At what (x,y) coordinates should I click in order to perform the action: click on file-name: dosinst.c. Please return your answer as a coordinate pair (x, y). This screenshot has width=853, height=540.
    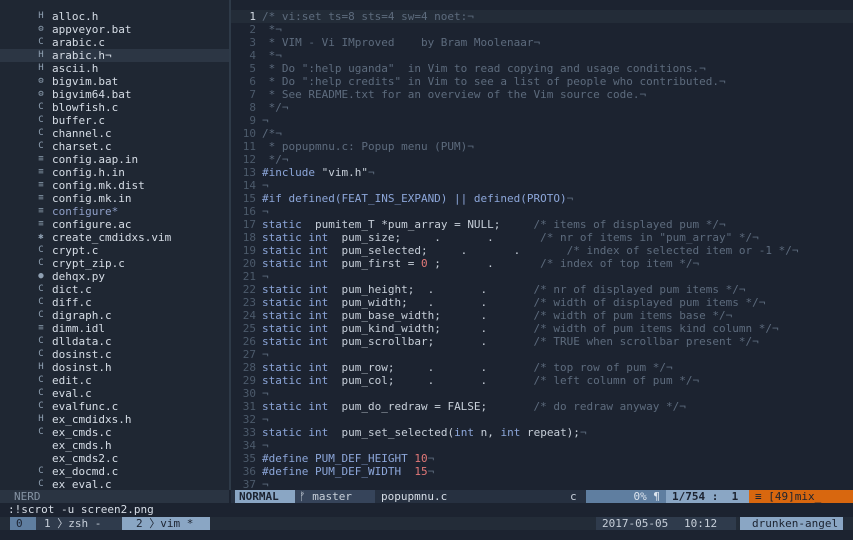
    Looking at the image, I should click on (82, 354).